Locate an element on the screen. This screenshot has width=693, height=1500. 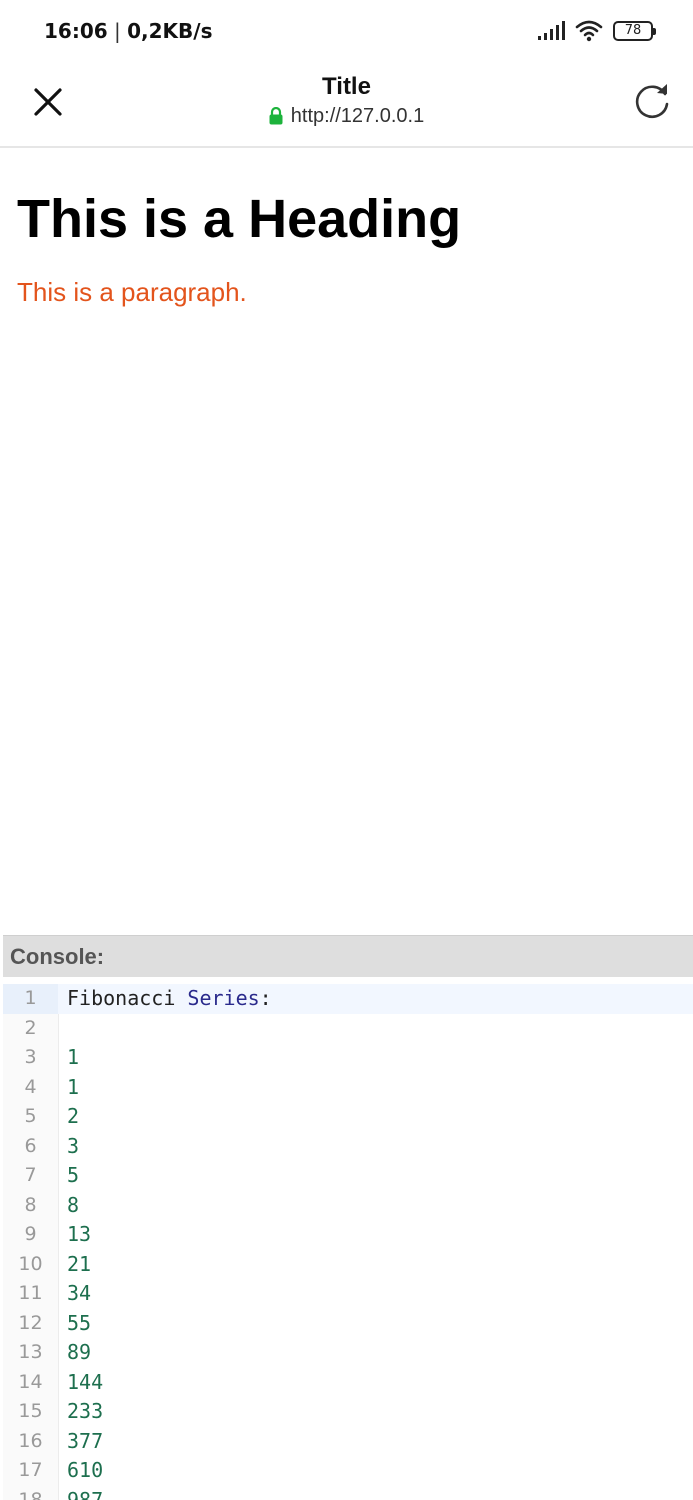
console-text: 610 is located at coordinates (85, 1470).